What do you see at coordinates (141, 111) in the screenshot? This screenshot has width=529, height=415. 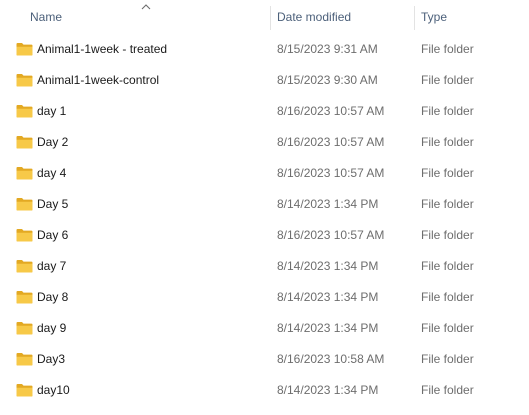 I see `file-name-cell: day 1` at bounding box center [141, 111].